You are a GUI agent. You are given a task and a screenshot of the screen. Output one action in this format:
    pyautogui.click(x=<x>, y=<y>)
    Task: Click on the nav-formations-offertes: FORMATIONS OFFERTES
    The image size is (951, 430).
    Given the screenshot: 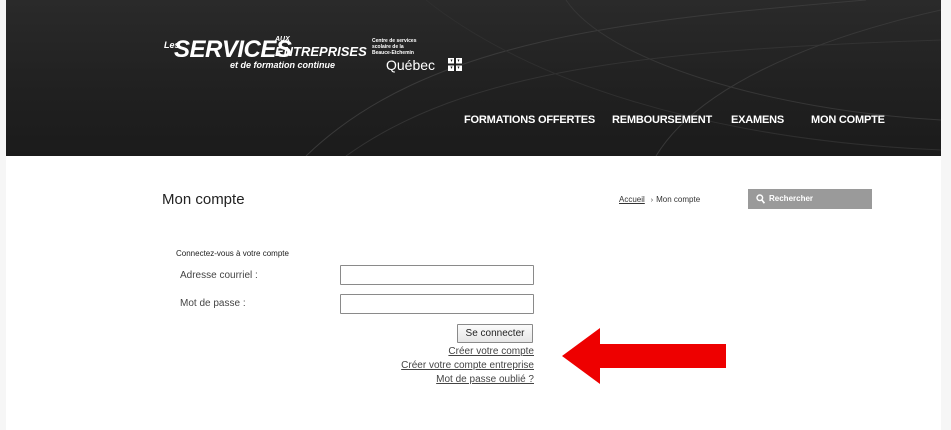 What is the action you would take?
    pyautogui.click(x=529, y=121)
    